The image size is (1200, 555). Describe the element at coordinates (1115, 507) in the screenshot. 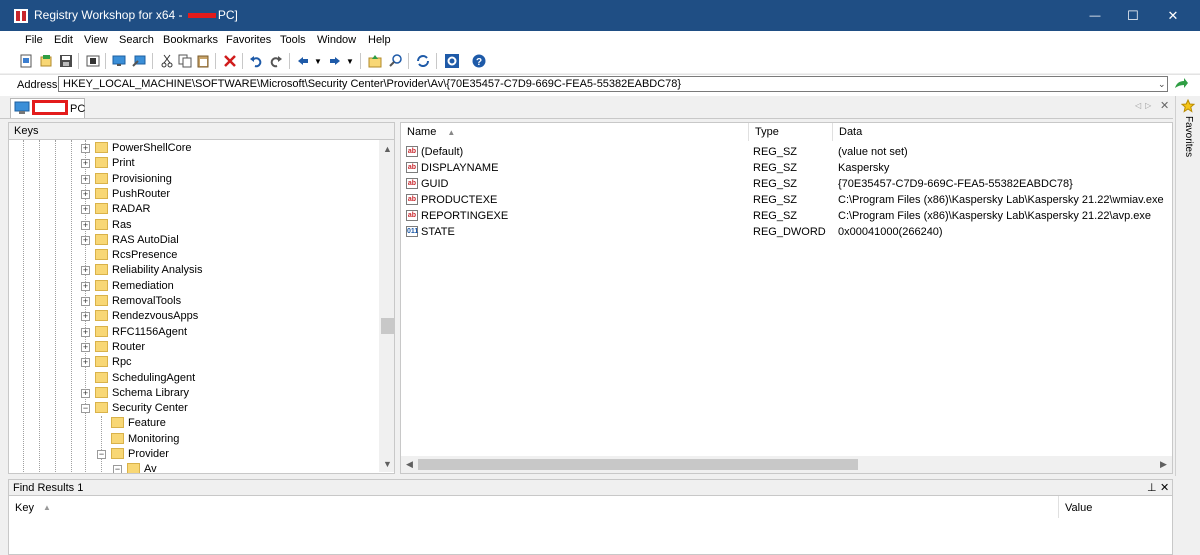

I see `column-header-value: Value` at that location.